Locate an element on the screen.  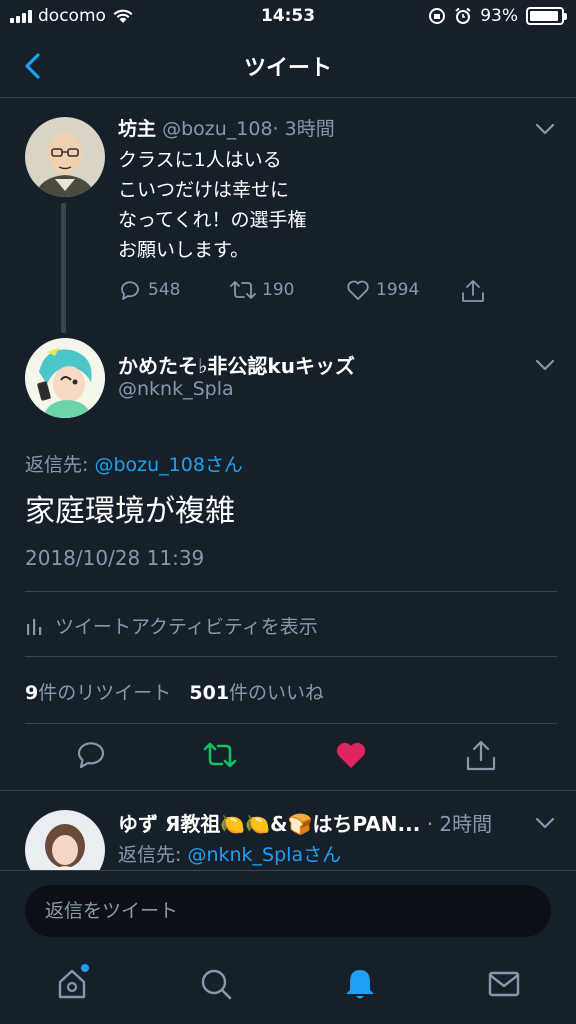
tweet2-name: かめたそ♭非公認kuキッズ is located at coordinates (236, 364).